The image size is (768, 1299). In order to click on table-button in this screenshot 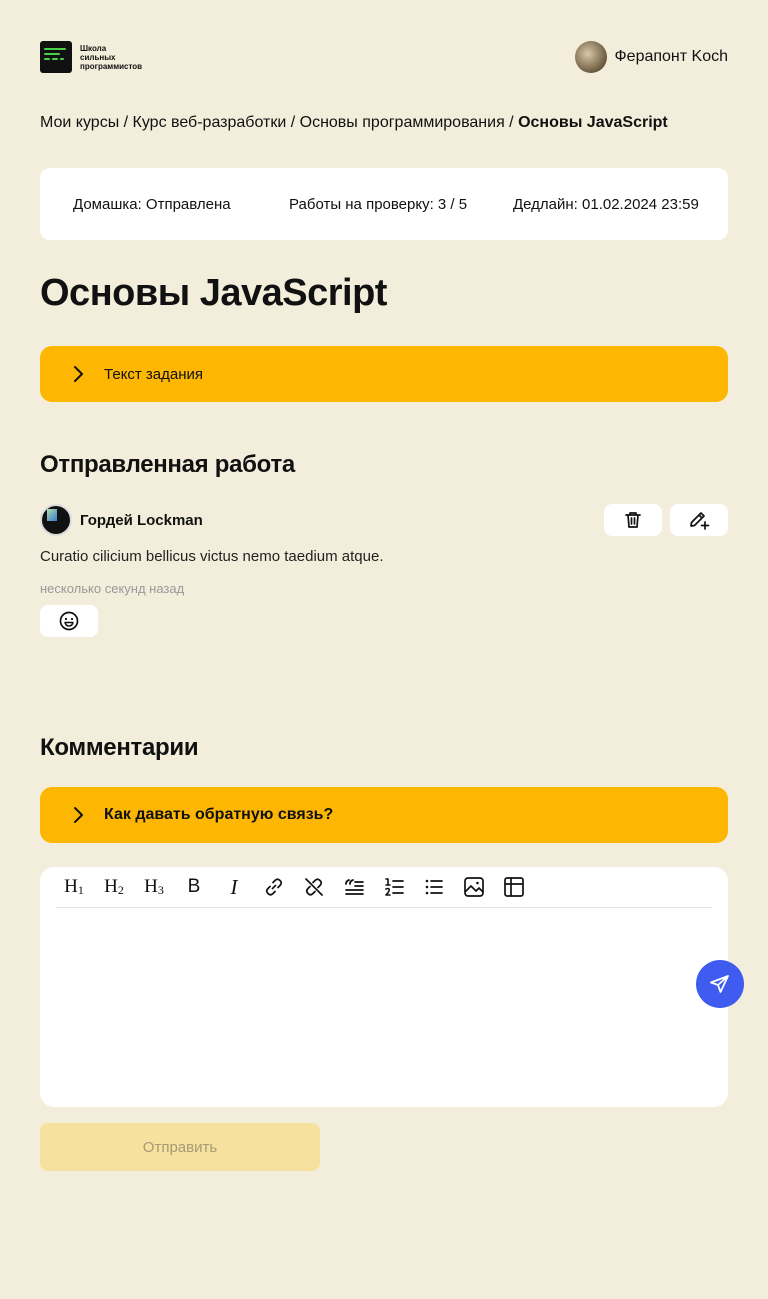, I will do `click(514, 887)`.